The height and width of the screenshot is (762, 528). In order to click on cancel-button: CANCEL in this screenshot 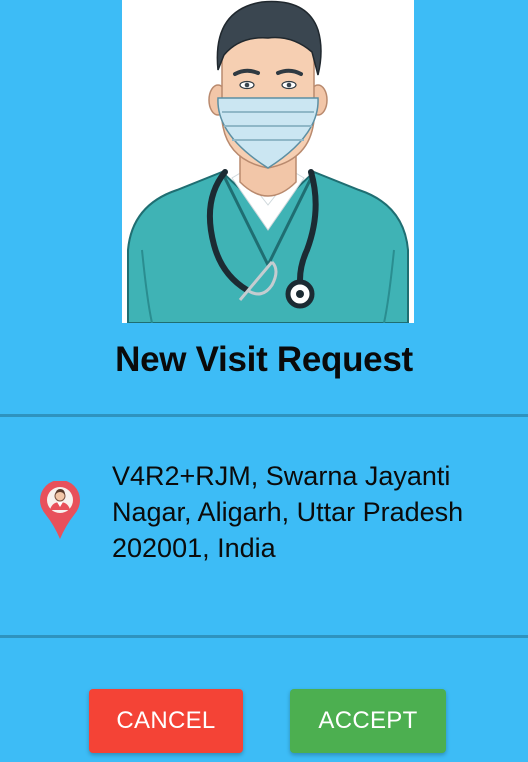, I will do `click(166, 721)`.